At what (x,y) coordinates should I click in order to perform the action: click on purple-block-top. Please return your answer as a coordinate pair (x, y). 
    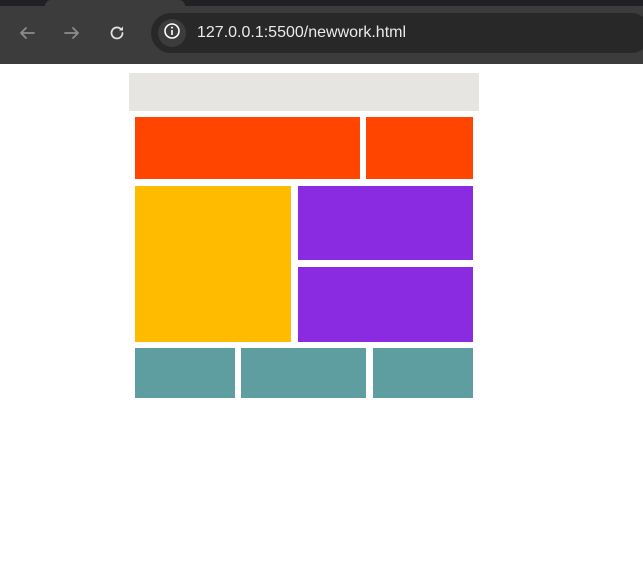
    Looking at the image, I should click on (385, 223).